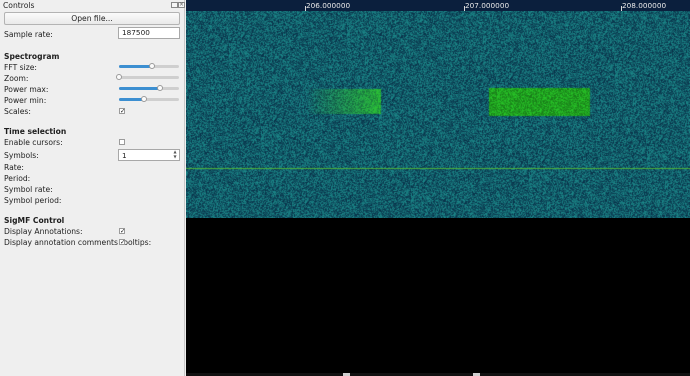 This screenshot has height=376, width=690. Describe the element at coordinates (14, 167) in the screenshot. I see `rate-label: Rate:` at that location.